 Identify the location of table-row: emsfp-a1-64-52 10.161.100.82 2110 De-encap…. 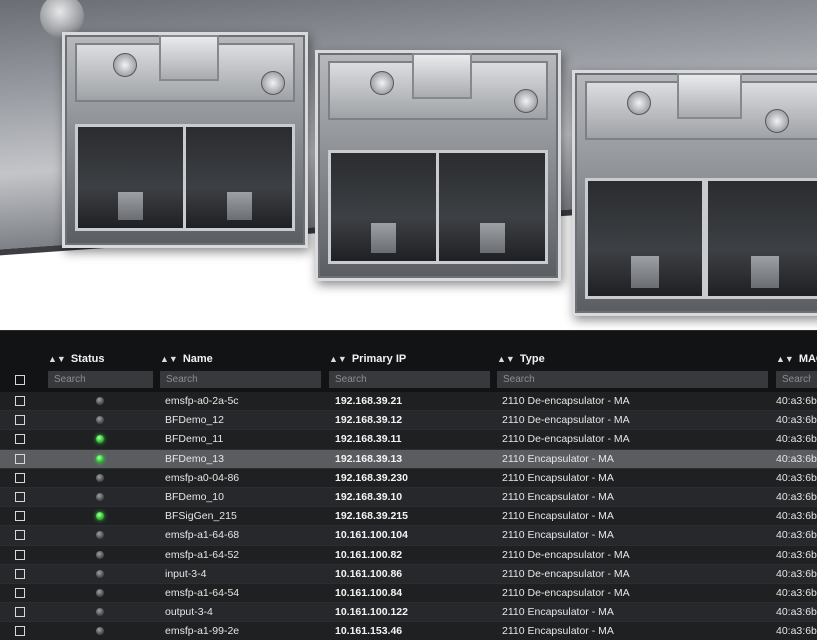
(408, 555).